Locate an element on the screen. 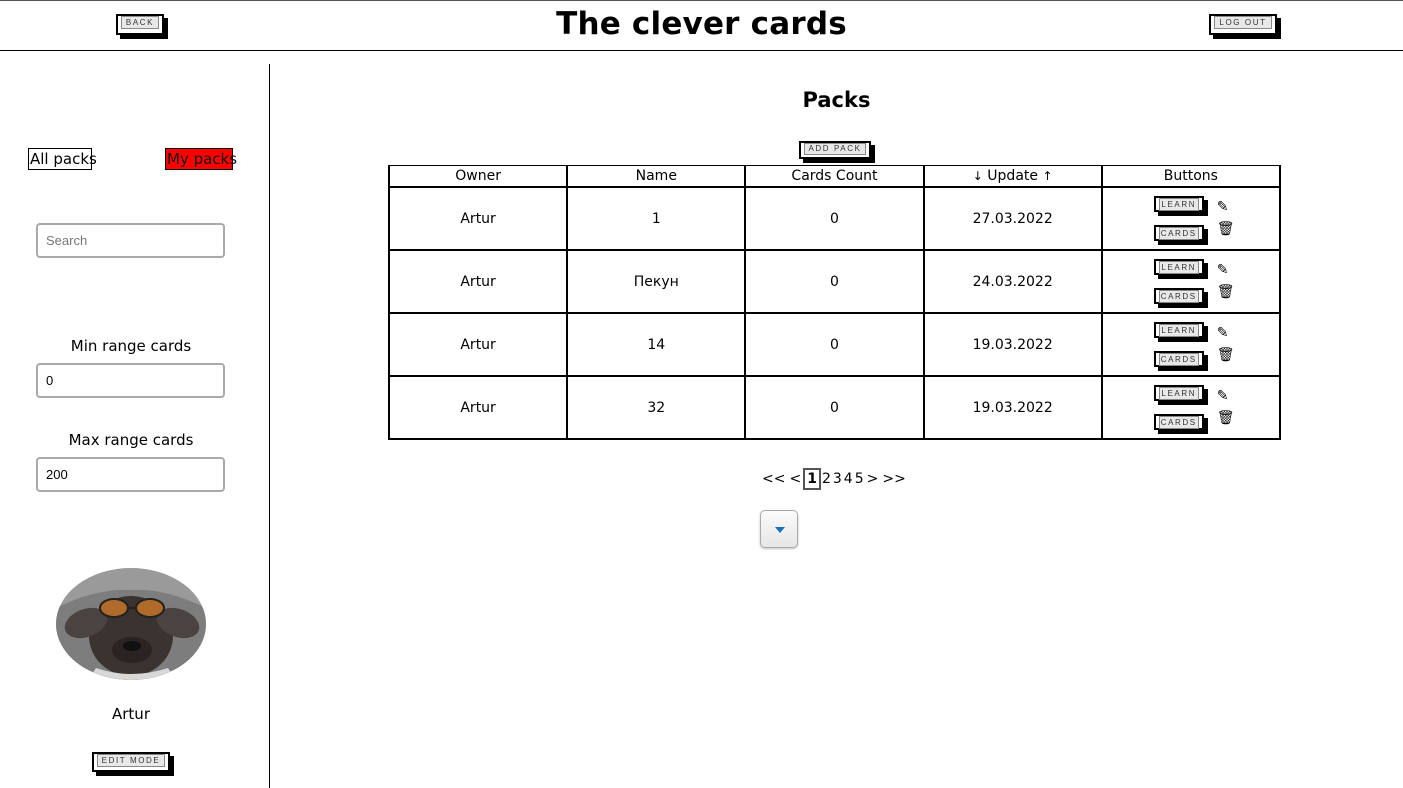 The width and height of the screenshot is (1403, 788). page-size-dropdown is located at coordinates (779, 529).